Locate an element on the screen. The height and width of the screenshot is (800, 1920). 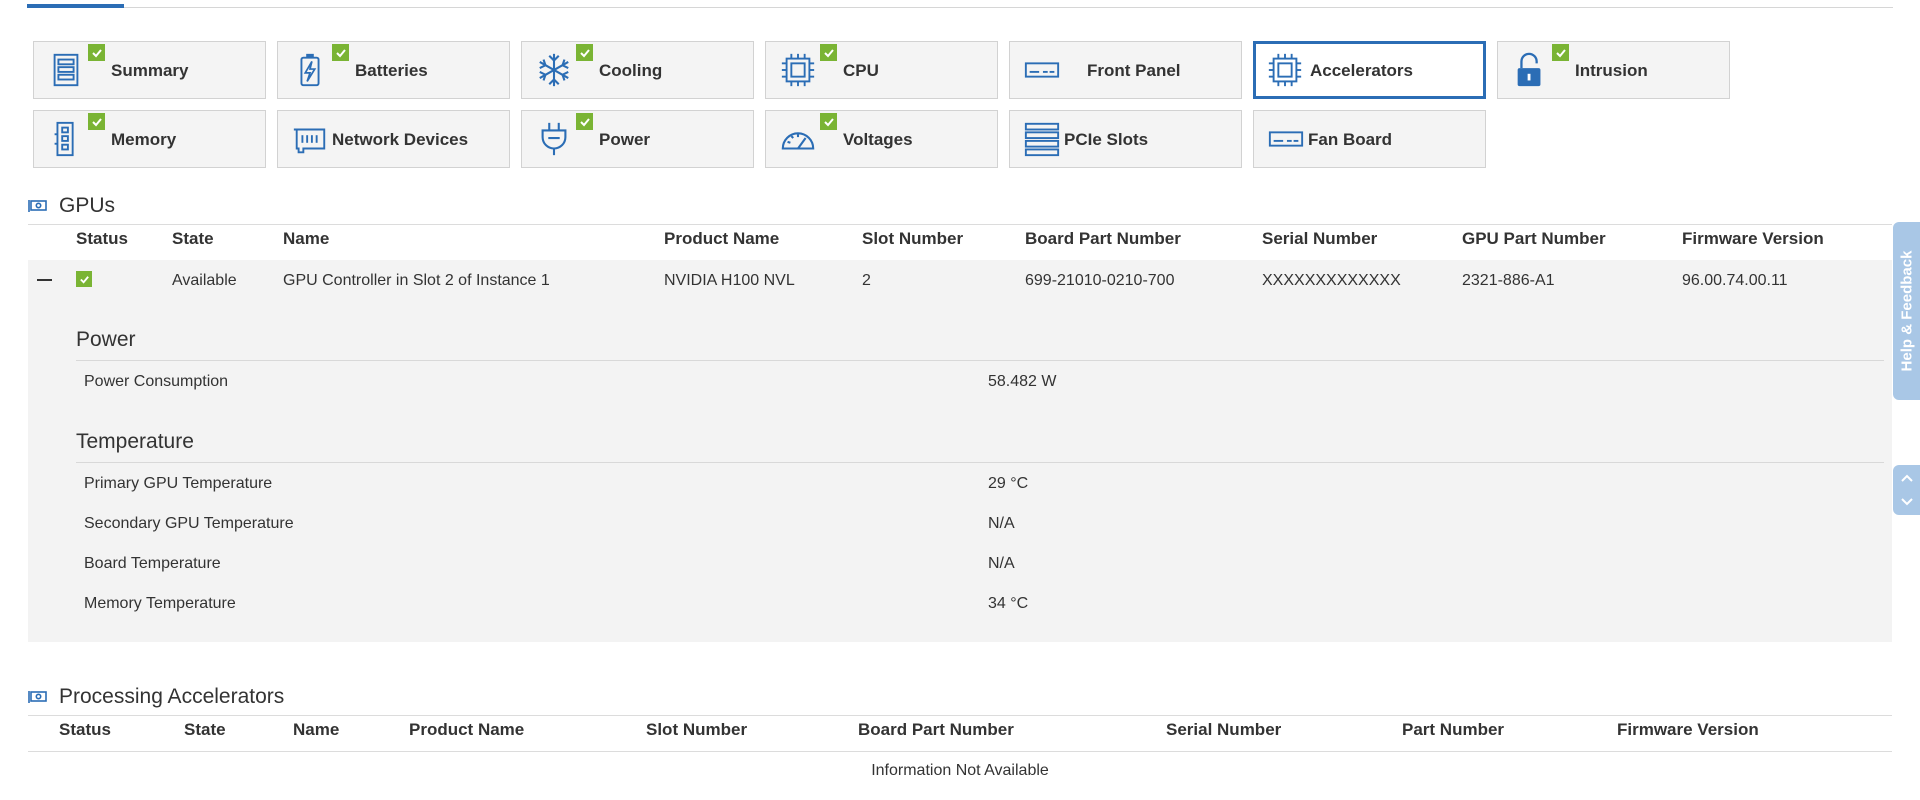
board-temp-label: Board Temperature is located at coordinates (152, 563).